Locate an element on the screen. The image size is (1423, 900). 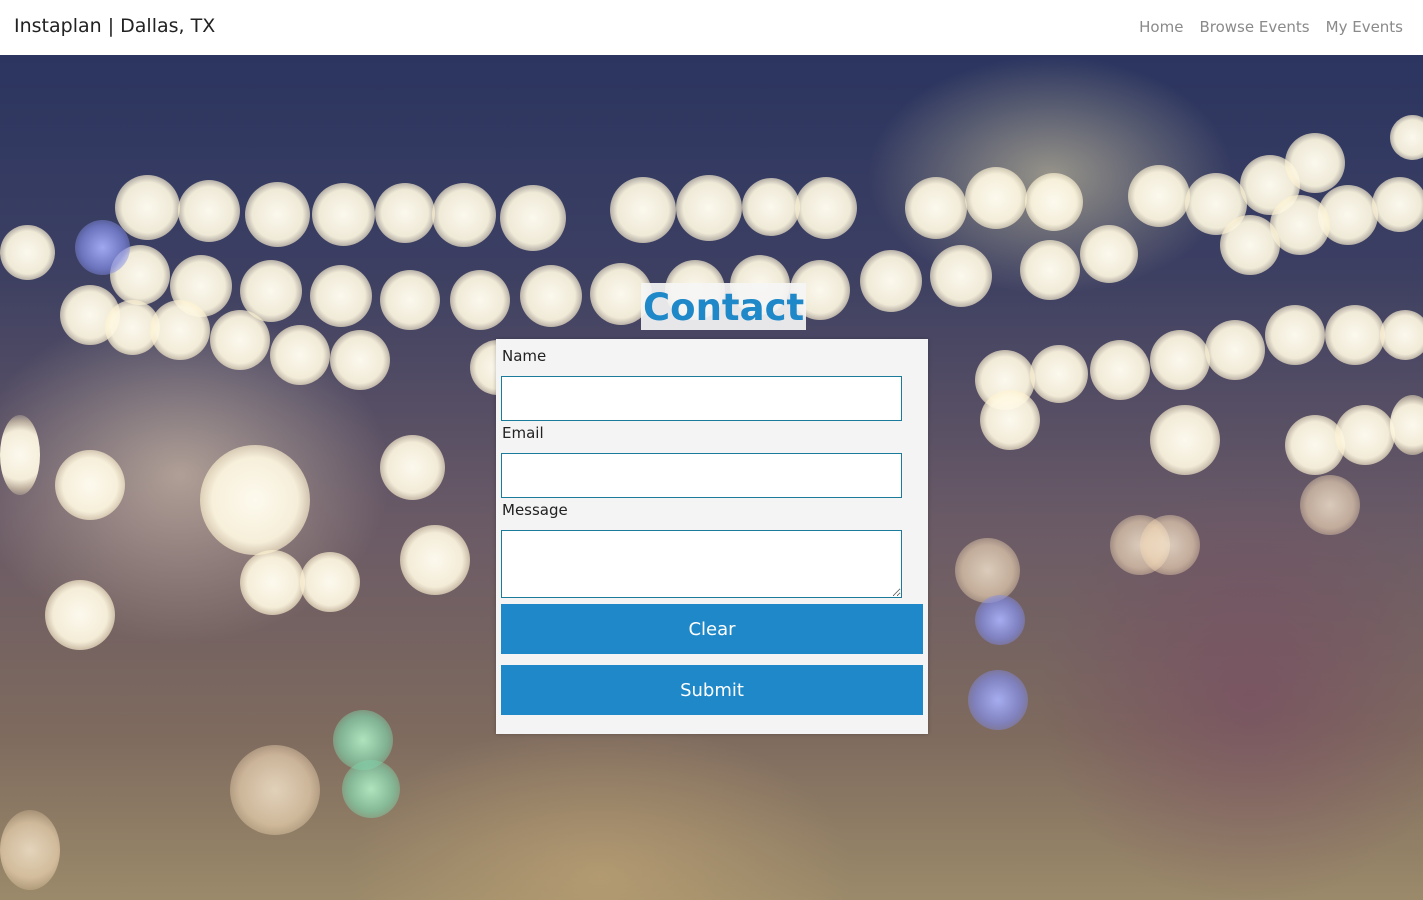
email-input is located at coordinates (701, 475).